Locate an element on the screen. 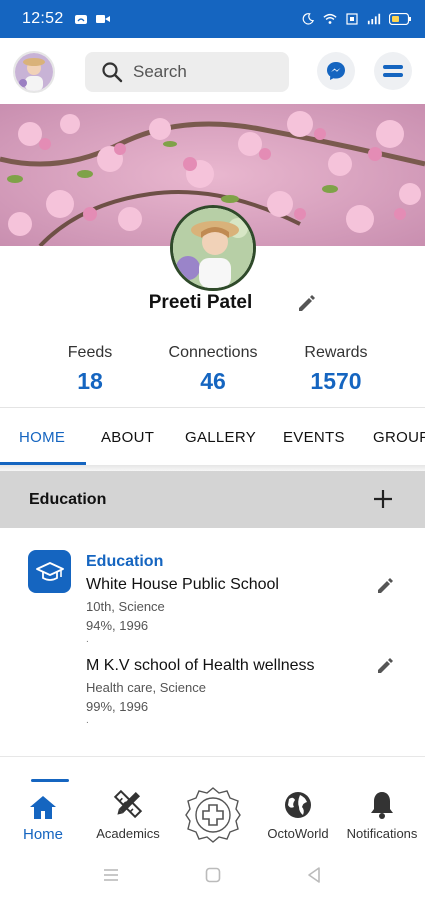 Image resolution: width=425 pixels, height=900 pixels. nav-octoworld: OctoWorld is located at coordinates (298, 814).